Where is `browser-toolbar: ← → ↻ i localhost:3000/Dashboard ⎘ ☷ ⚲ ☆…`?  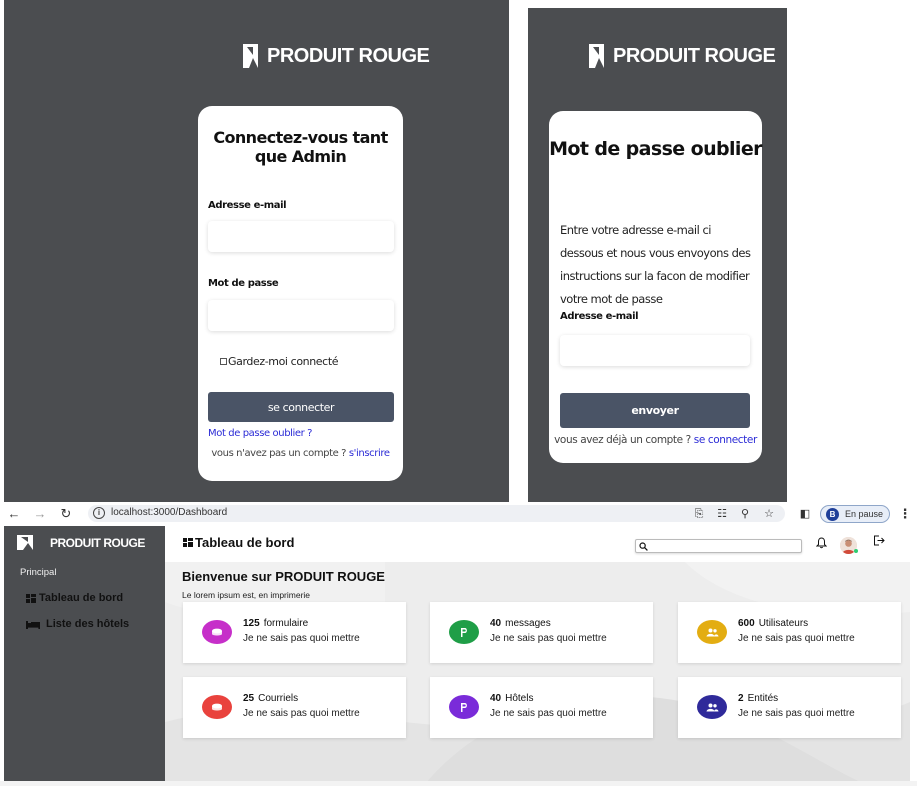
browser-toolbar: ← → ↻ i localhost:3000/Dashboard ⎘ ☷ ⚲ ☆… is located at coordinates (458, 513).